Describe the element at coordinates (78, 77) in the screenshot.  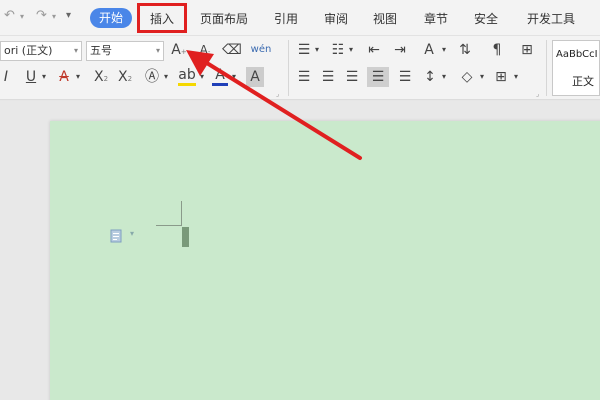
I see `strikethrough-dropdown-icon: ▾` at that location.